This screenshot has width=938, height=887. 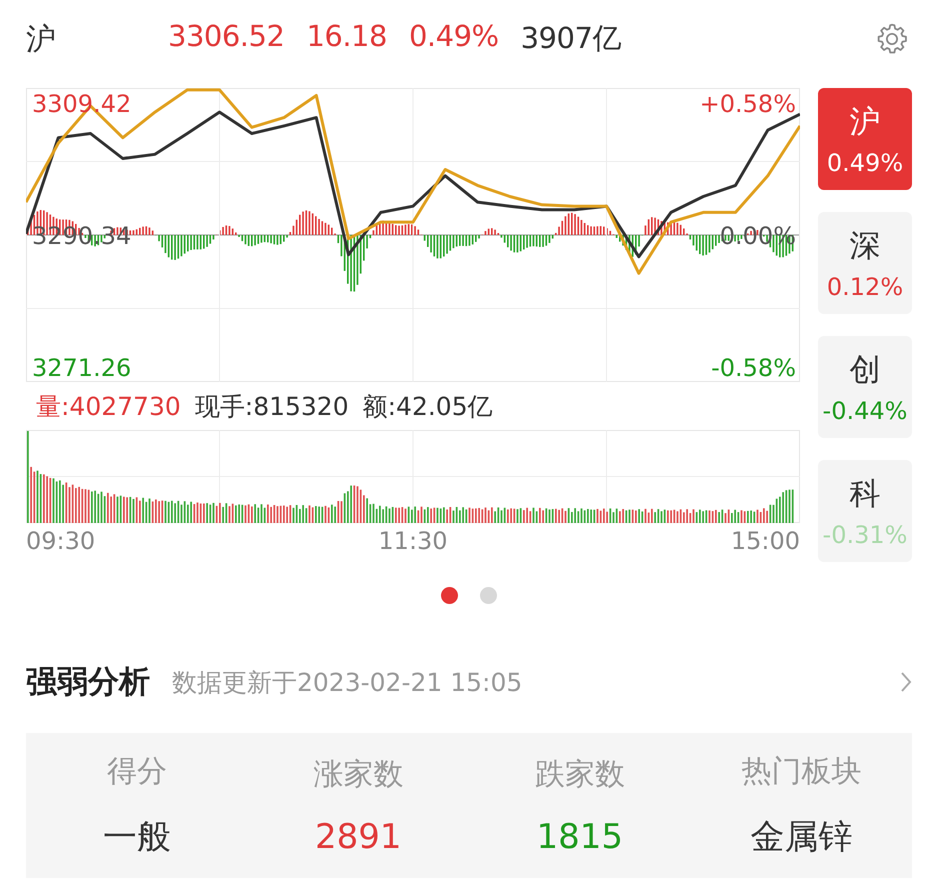 I want to click on index-tab: 科 -0.31%, so click(x=865, y=511).